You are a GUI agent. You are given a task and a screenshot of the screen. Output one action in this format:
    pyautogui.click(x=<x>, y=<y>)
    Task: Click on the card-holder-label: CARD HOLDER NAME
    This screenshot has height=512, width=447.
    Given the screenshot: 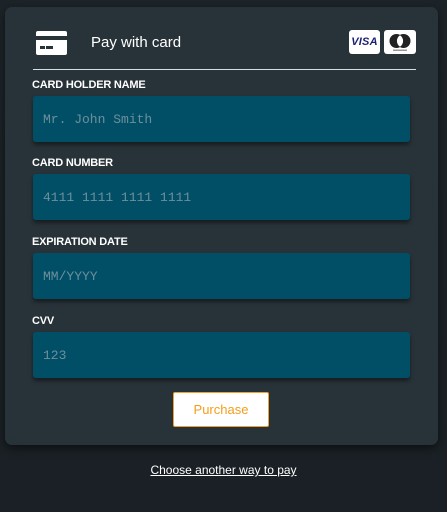 What is the action you would take?
    pyautogui.click(x=89, y=85)
    